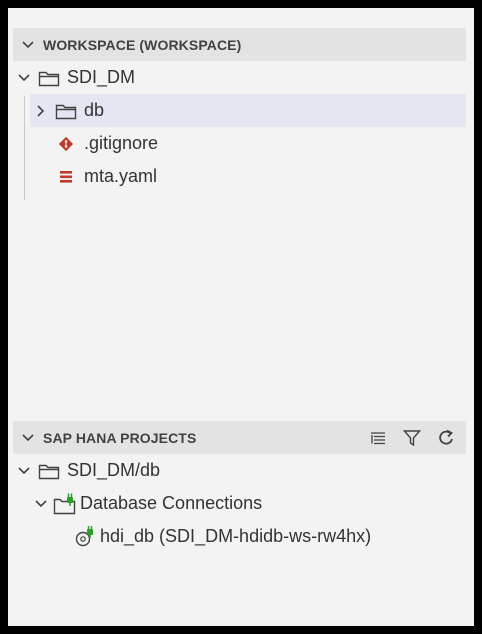  I want to click on section-actions, so click(416, 438).